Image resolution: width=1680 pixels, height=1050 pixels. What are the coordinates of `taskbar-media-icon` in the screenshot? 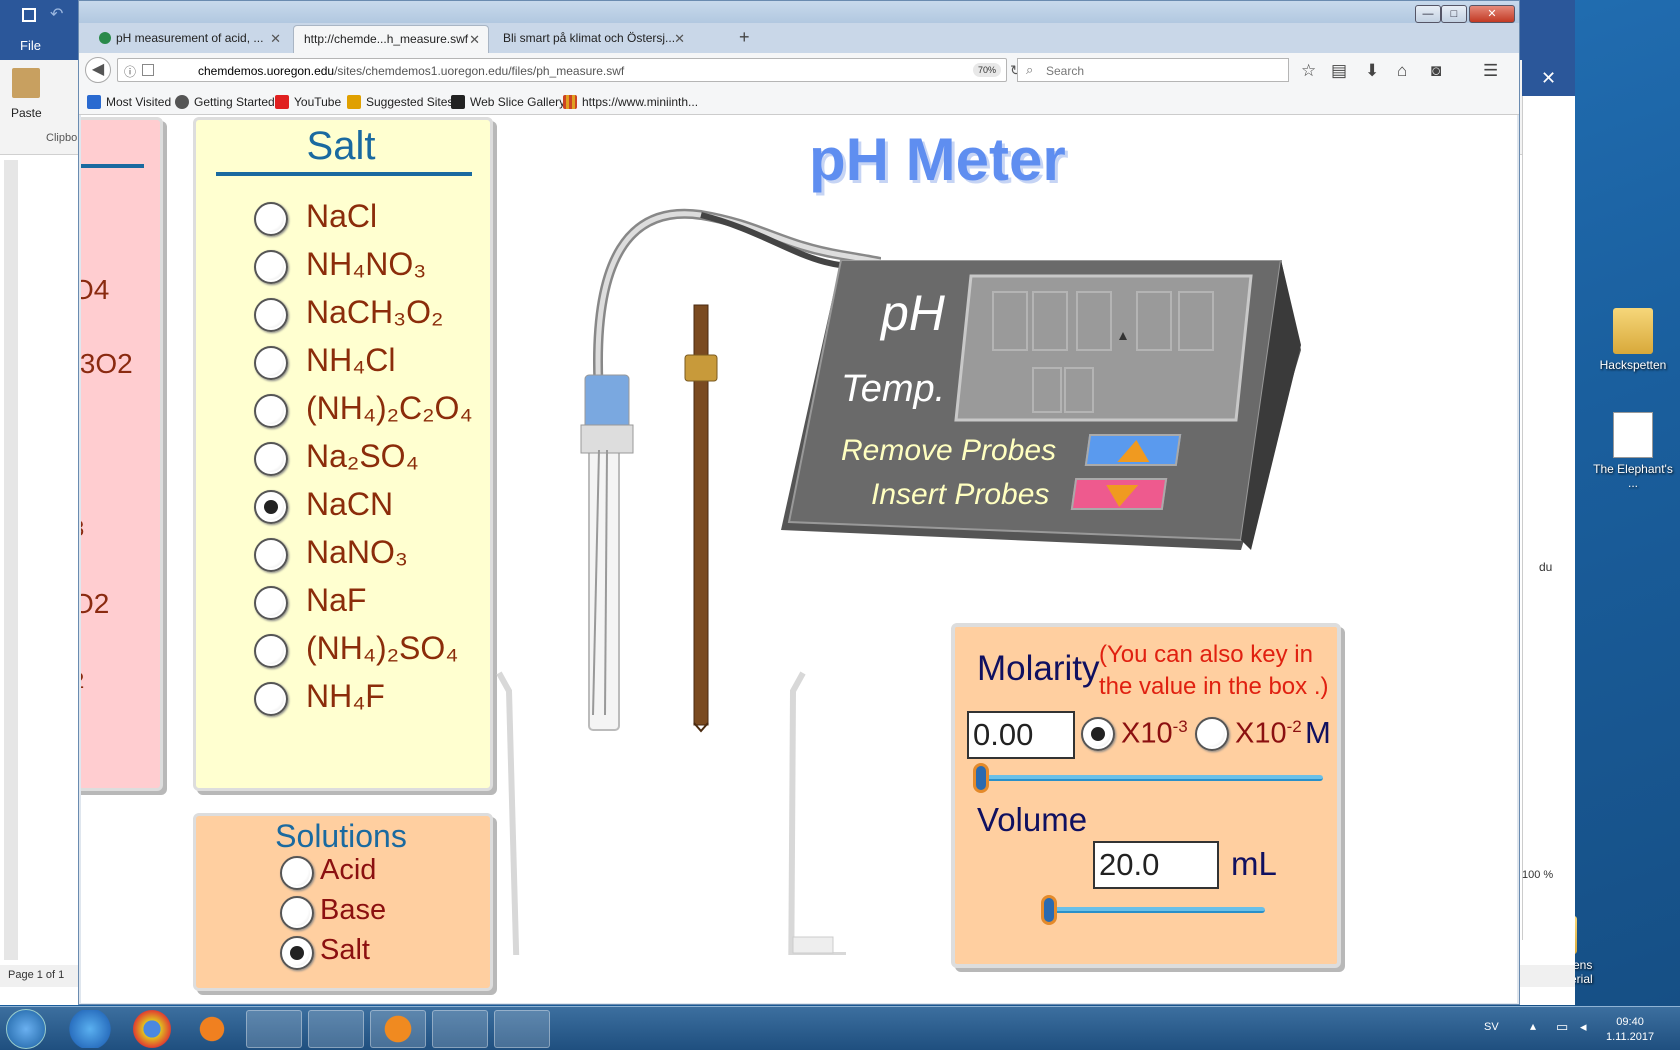 It's located at (212, 1029).